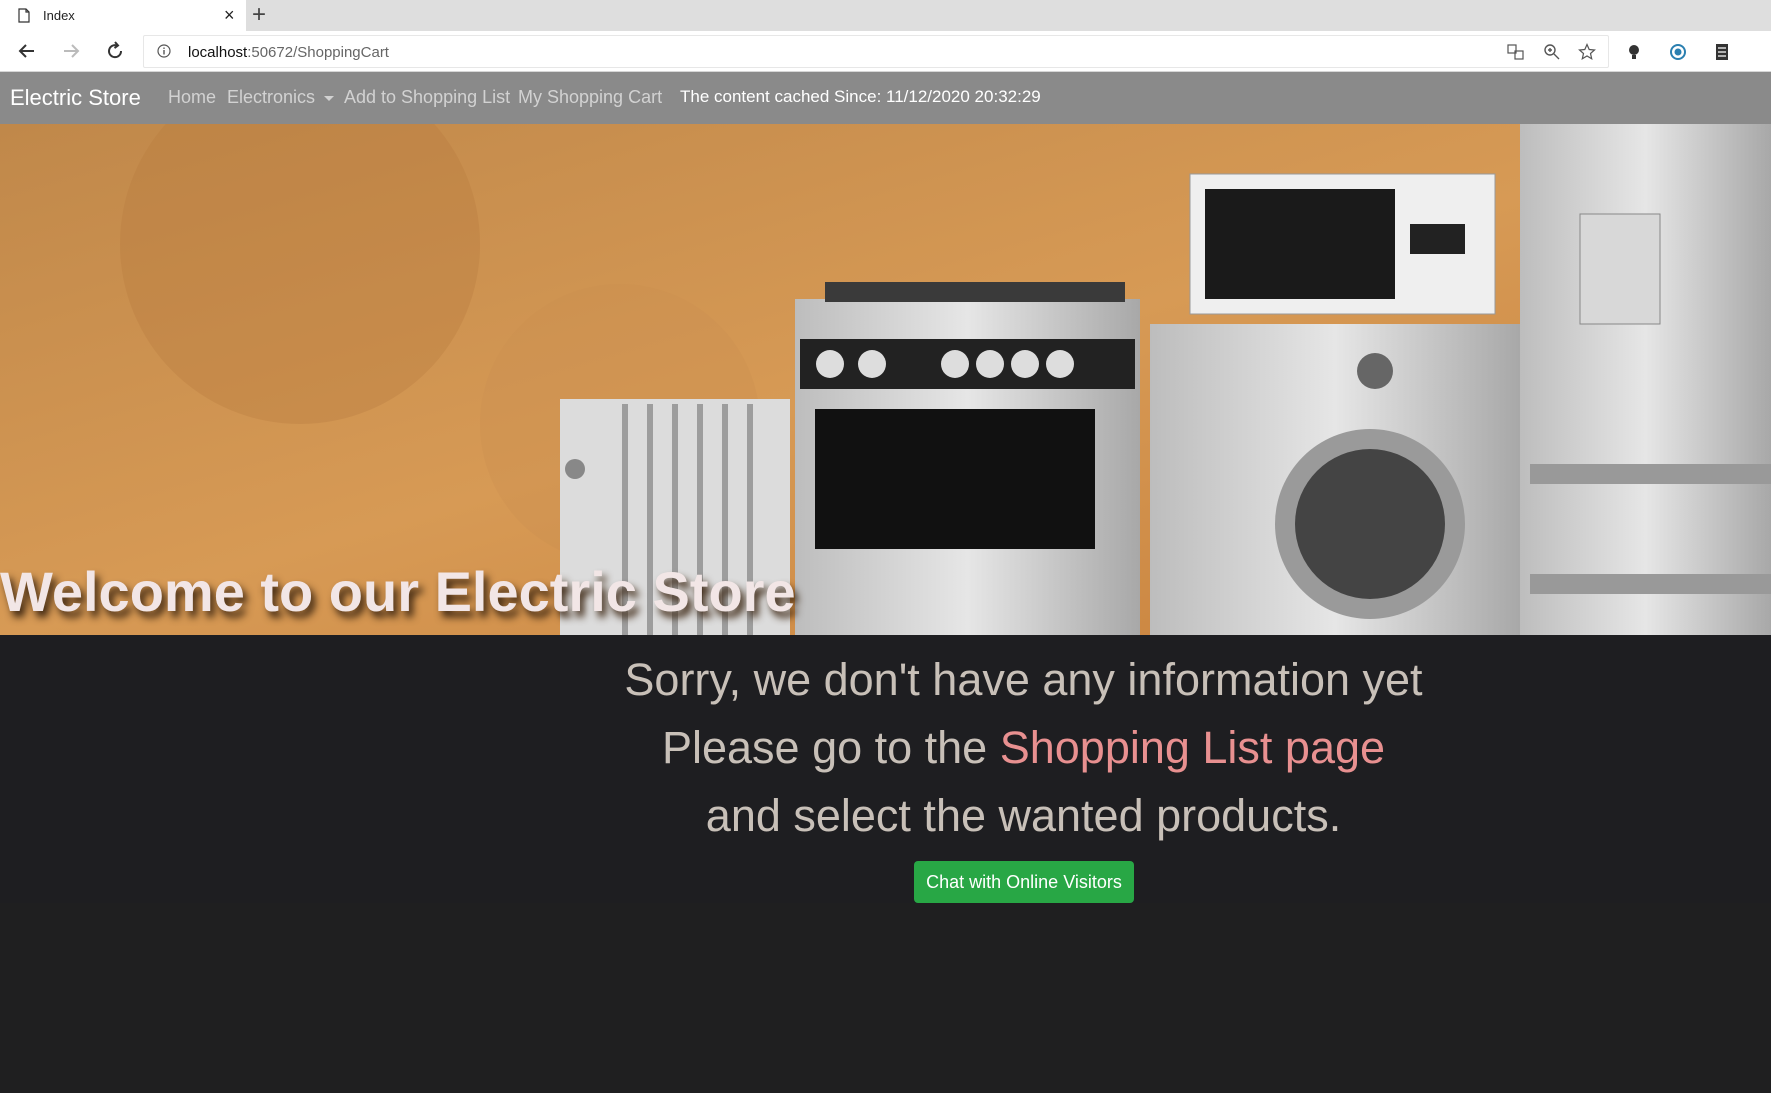 The image size is (1771, 1093). What do you see at coordinates (1634, 52) in the screenshot?
I see `lightbulb-extension-icon` at bounding box center [1634, 52].